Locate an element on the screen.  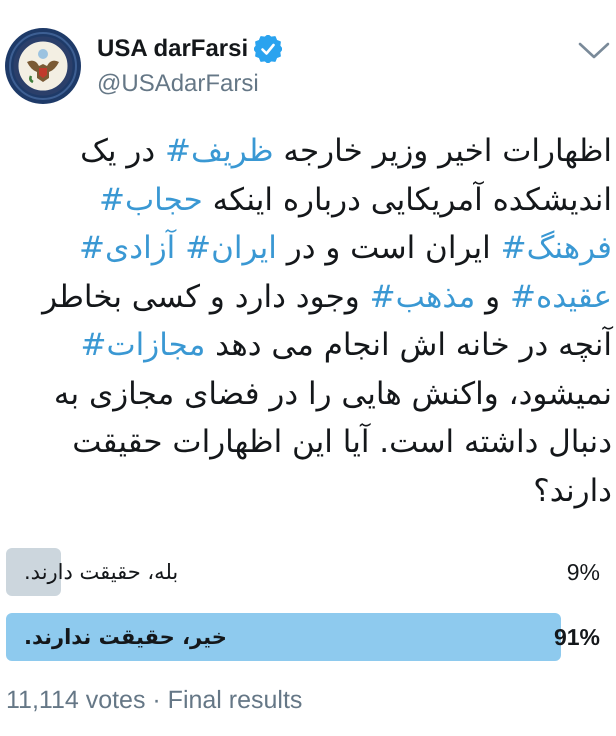
hashtag-link: #فرهنگ is located at coordinates (556, 248).